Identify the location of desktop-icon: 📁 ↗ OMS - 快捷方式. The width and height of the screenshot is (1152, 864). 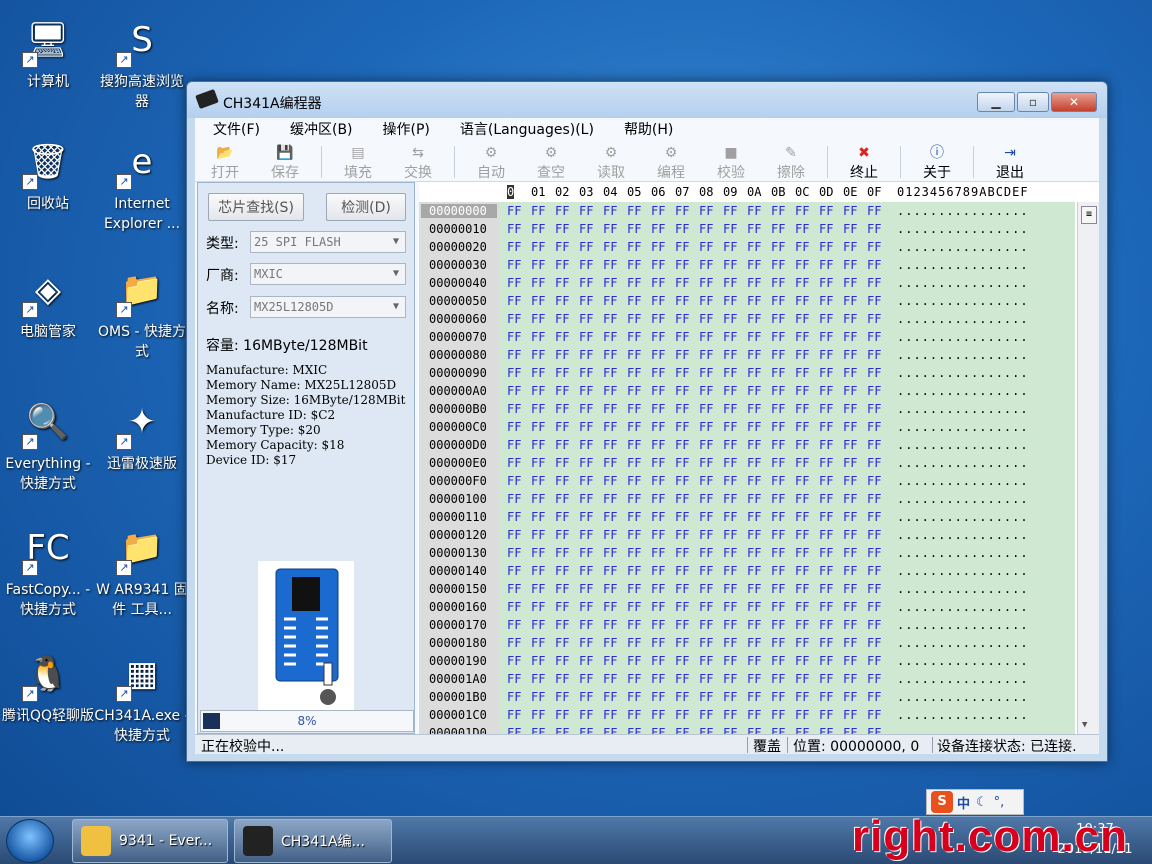
(142, 312).